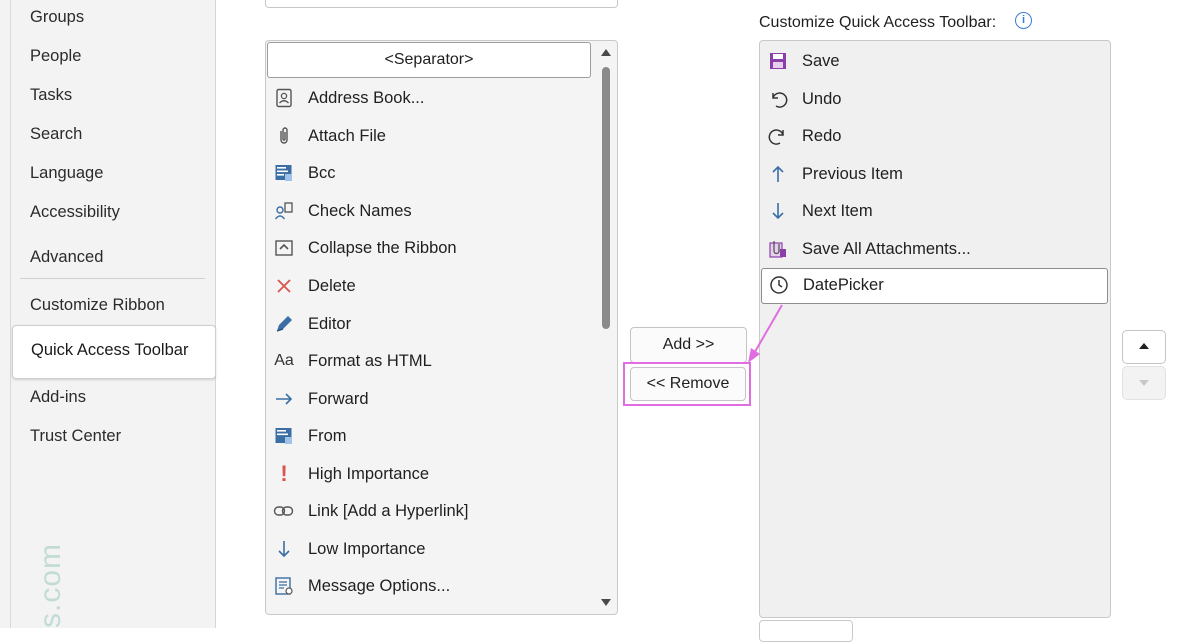 Image resolution: width=1196 pixels, height=642 pixels. Describe the element at coordinates (50, 585) in the screenshot. I see `watermark-text: s.com` at that location.